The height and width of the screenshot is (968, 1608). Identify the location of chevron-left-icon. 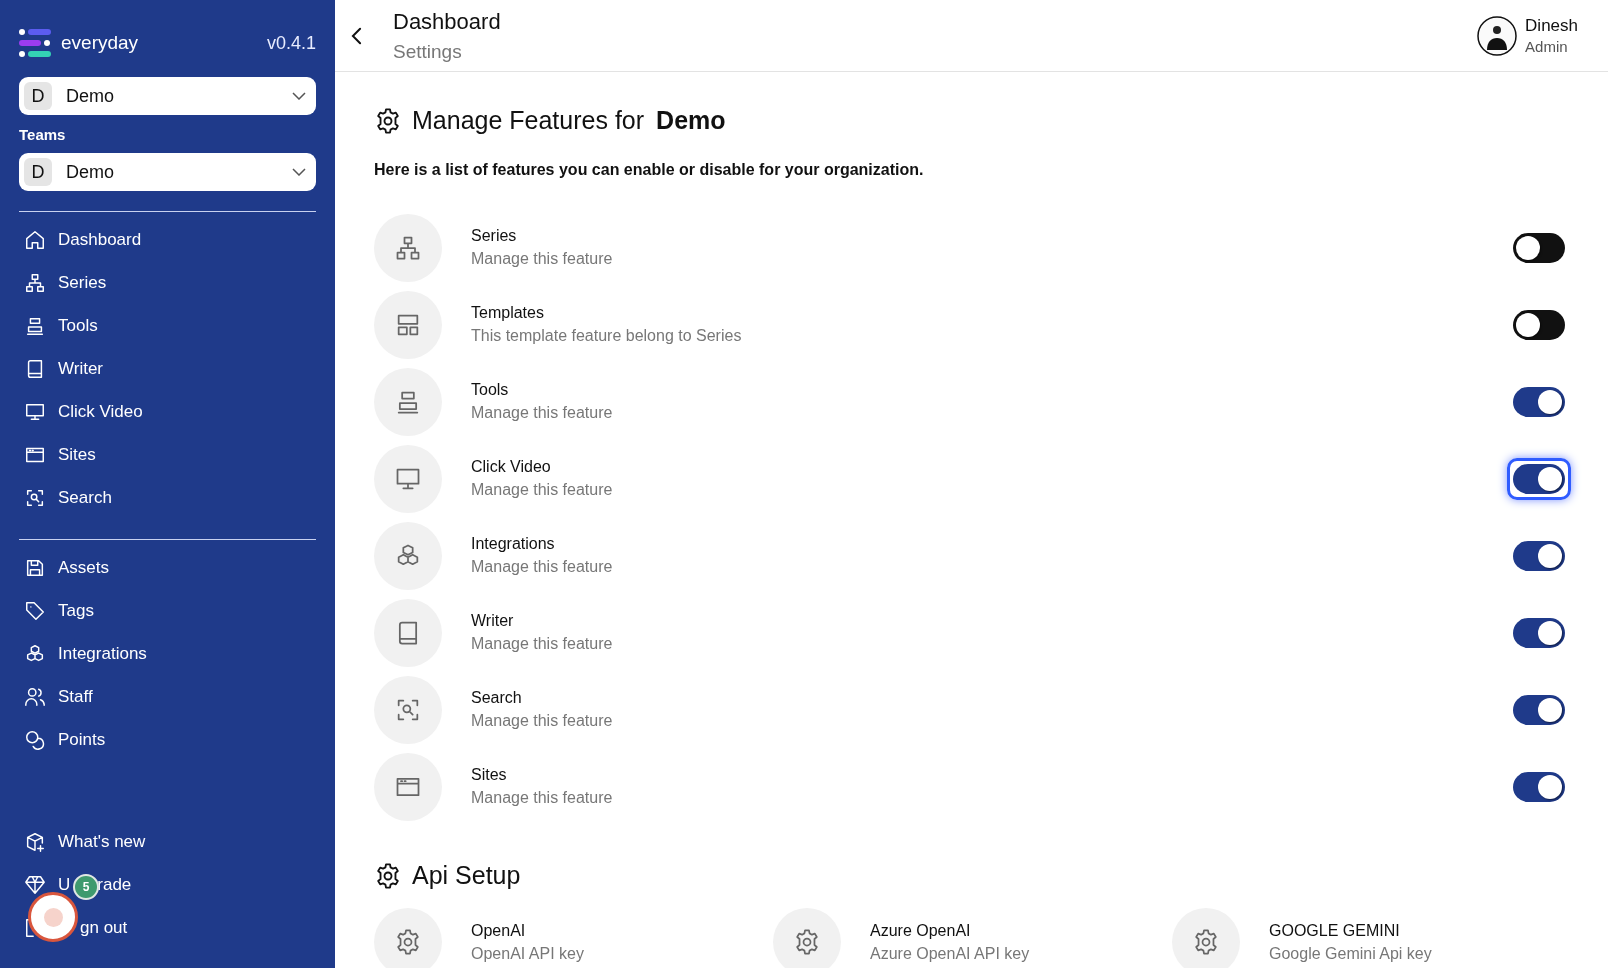
(356, 35).